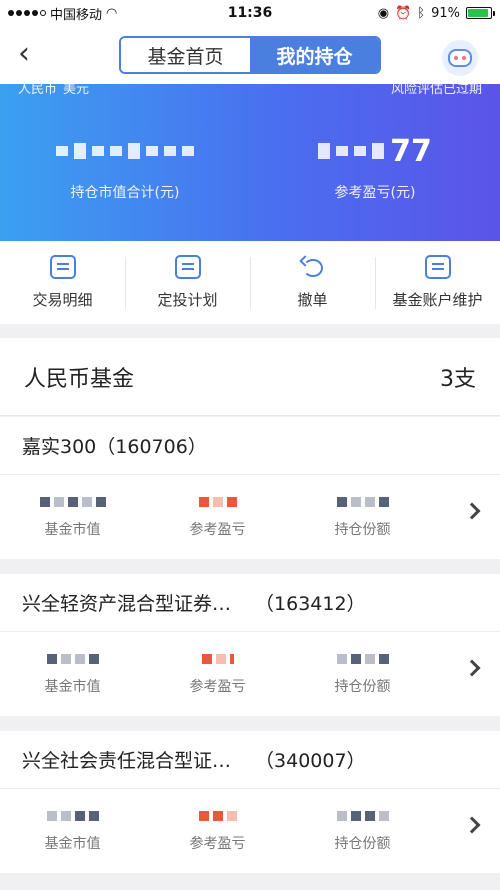 This screenshot has width=500, height=890. What do you see at coordinates (76, 15) in the screenshot?
I see `carrier-label: 中国移动` at bounding box center [76, 15].